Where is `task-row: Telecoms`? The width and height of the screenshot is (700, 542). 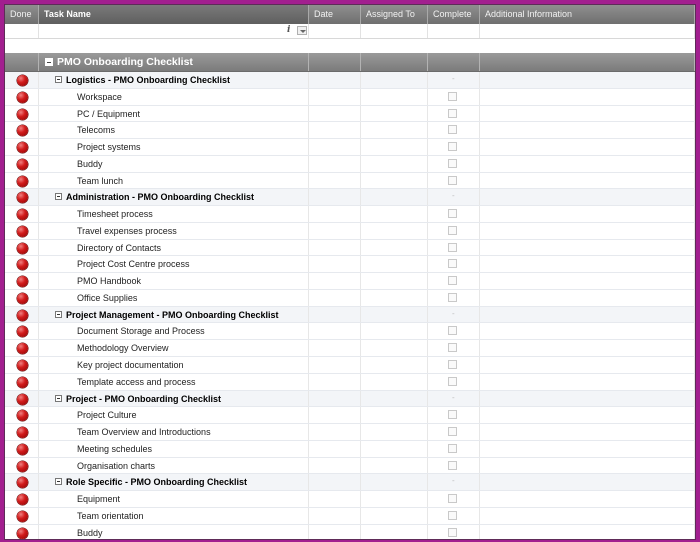 task-row: Telecoms is located at coordinates (350, 131).